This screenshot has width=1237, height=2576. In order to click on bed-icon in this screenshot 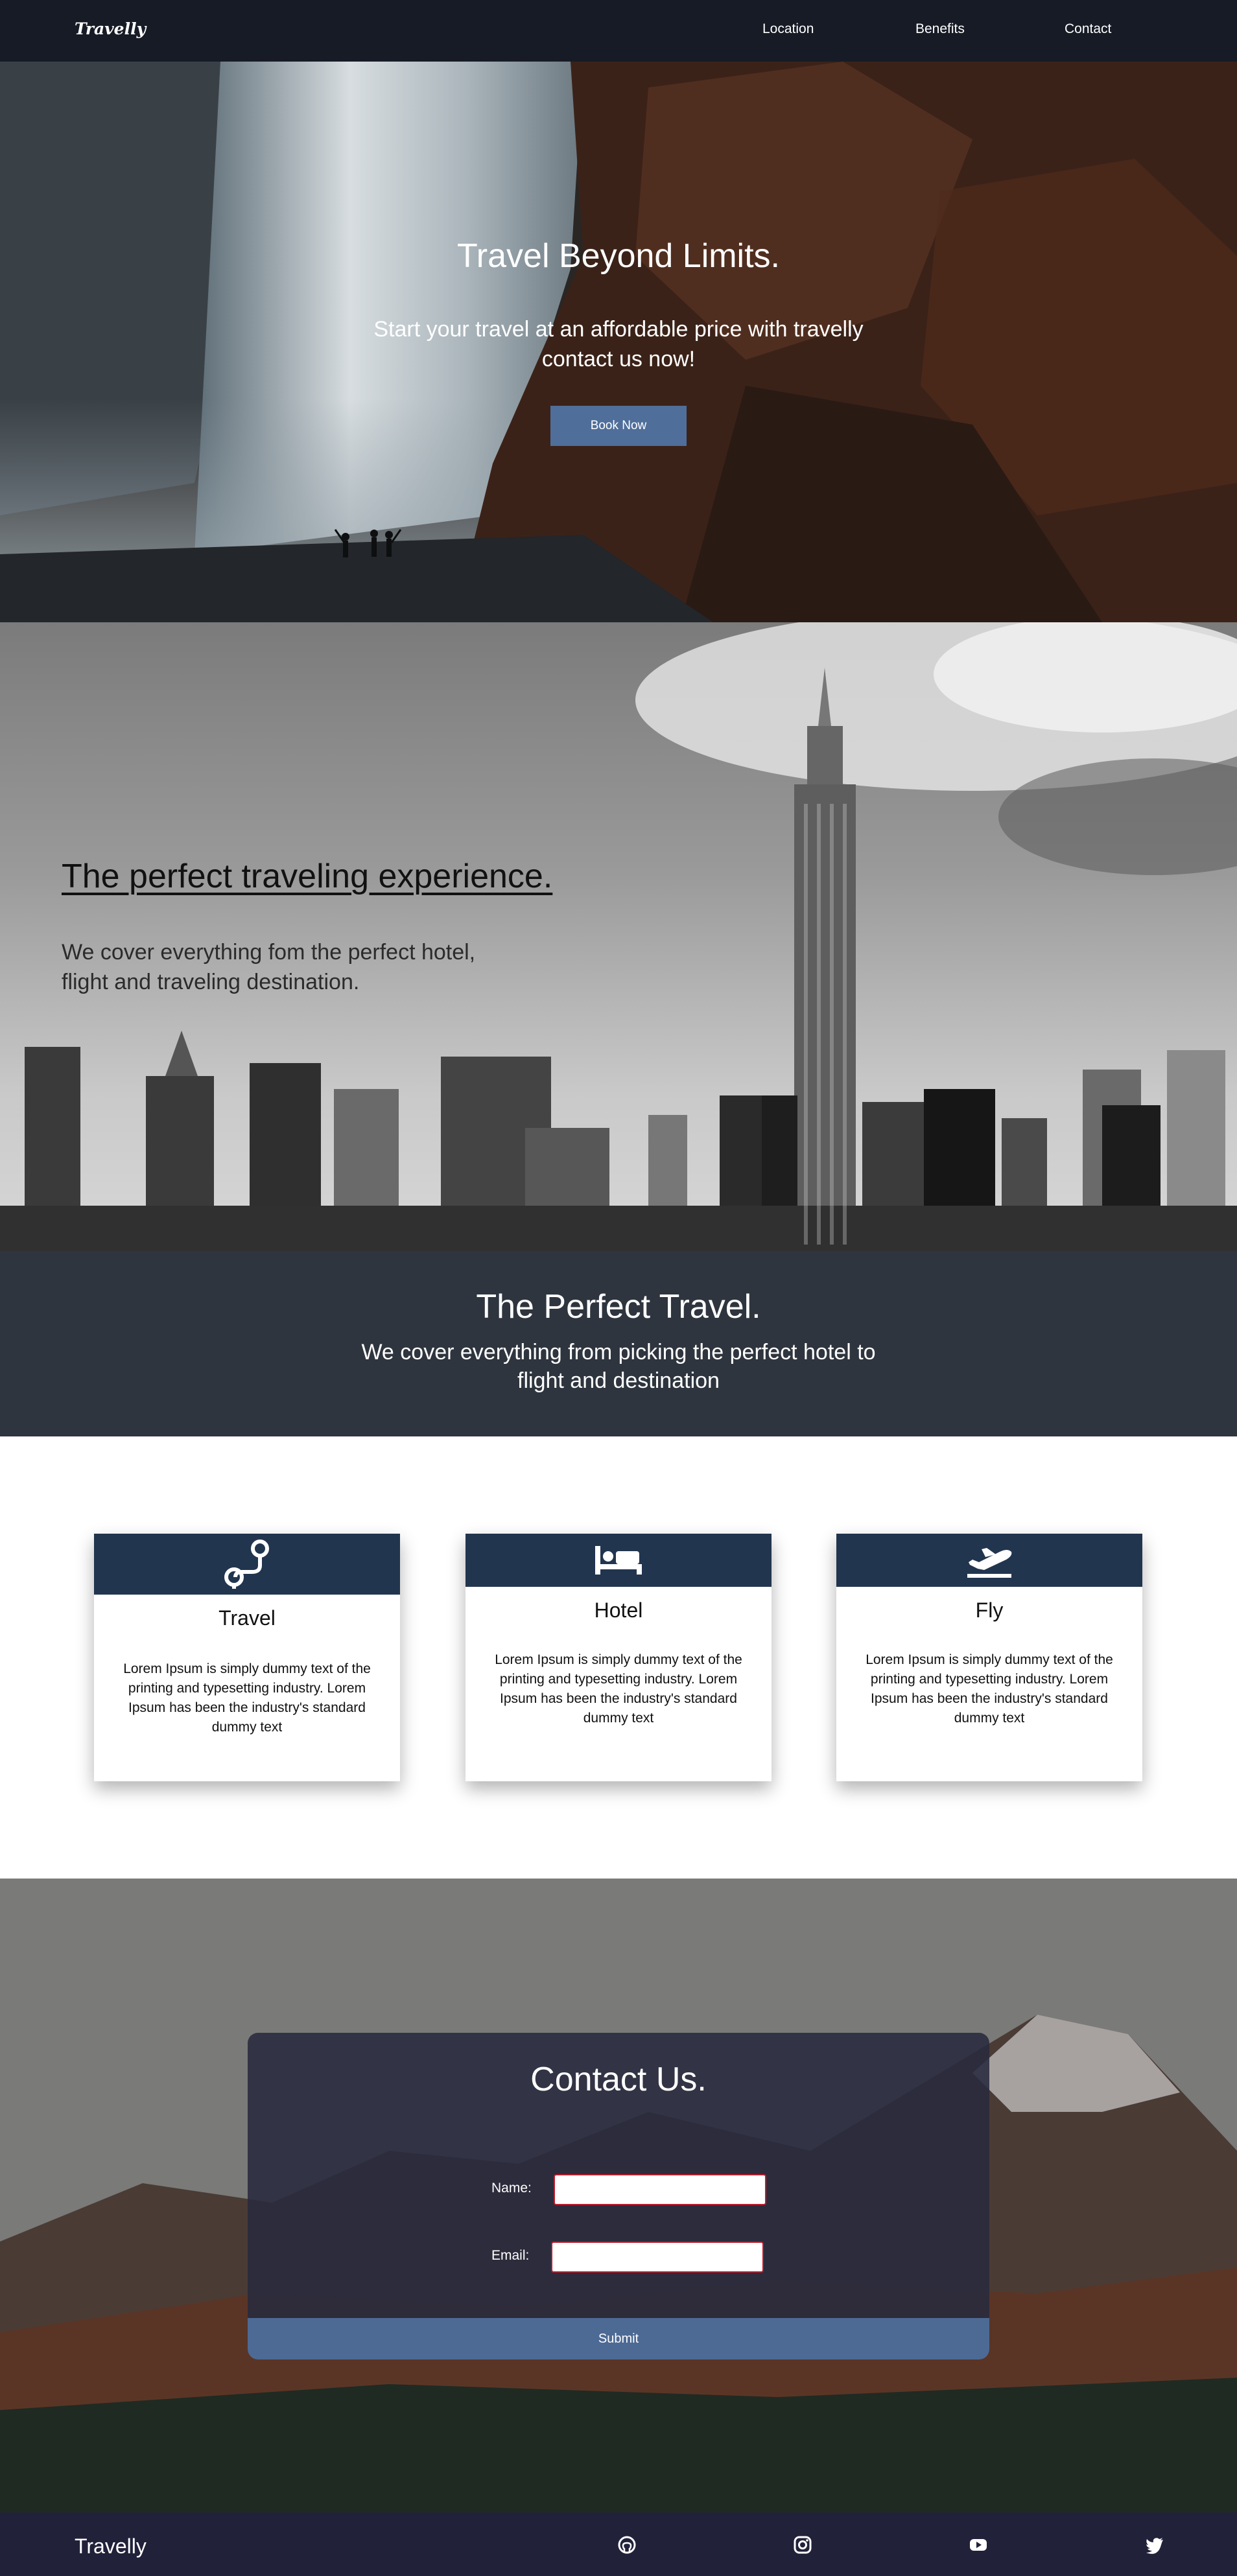, I will do `click(618, 1560)`.